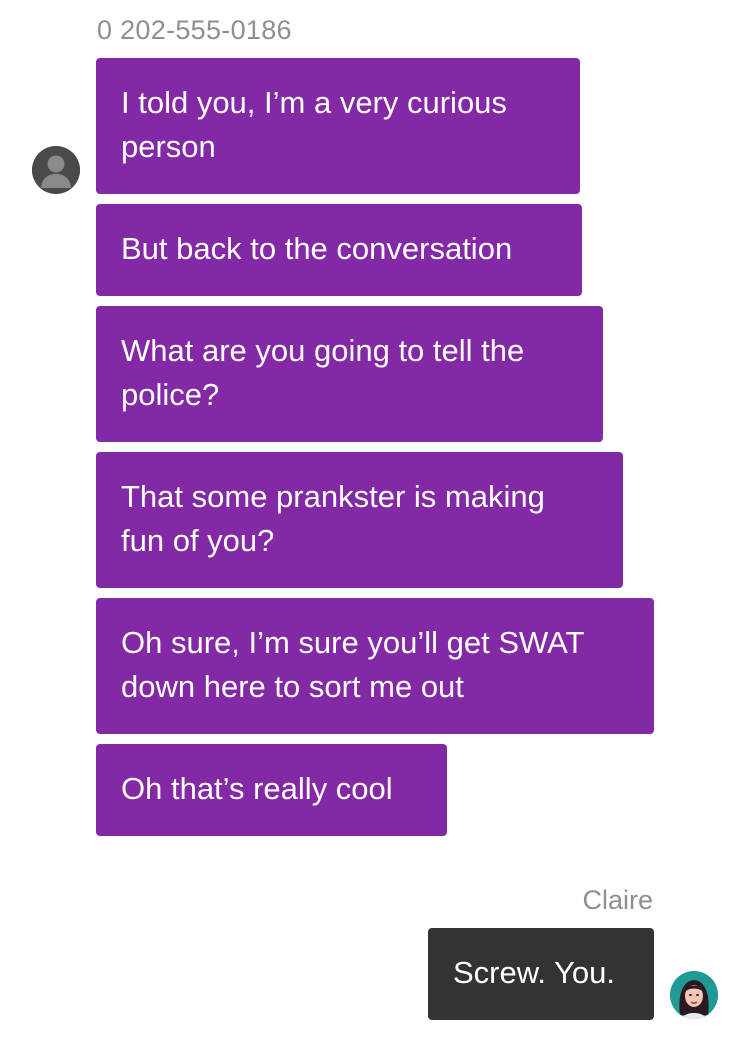  What do you see at coordinates (338, 126) in the screenshot?
I see `incoming-message: I told you, I’m a very curious person` at bounding box center [338, 126].